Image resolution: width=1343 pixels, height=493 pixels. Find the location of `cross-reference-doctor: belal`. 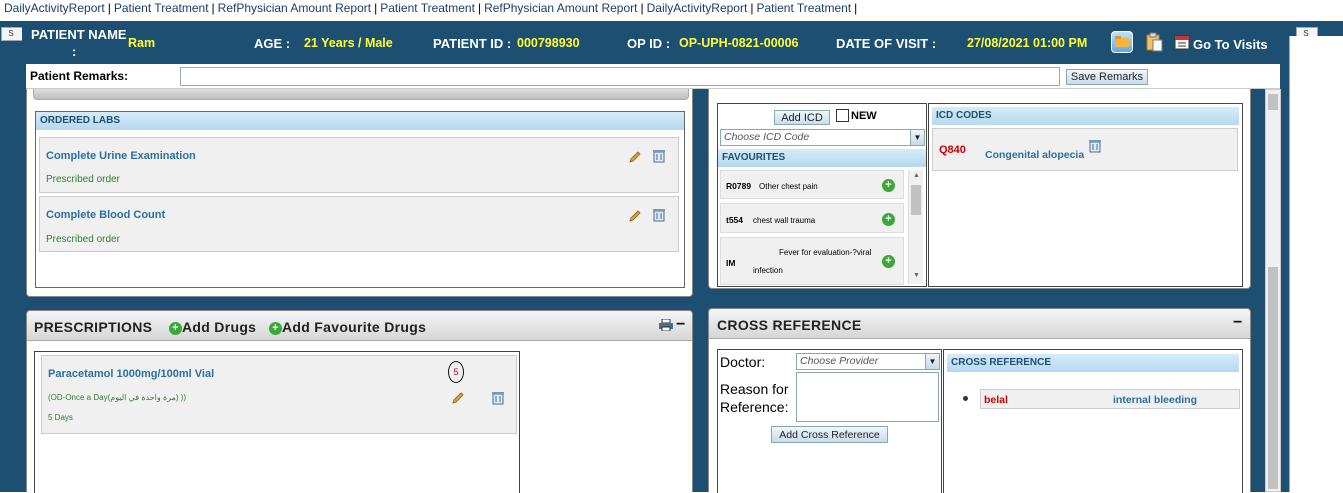

cross-reference-doctor: belal is located at coordinates (996, 400).